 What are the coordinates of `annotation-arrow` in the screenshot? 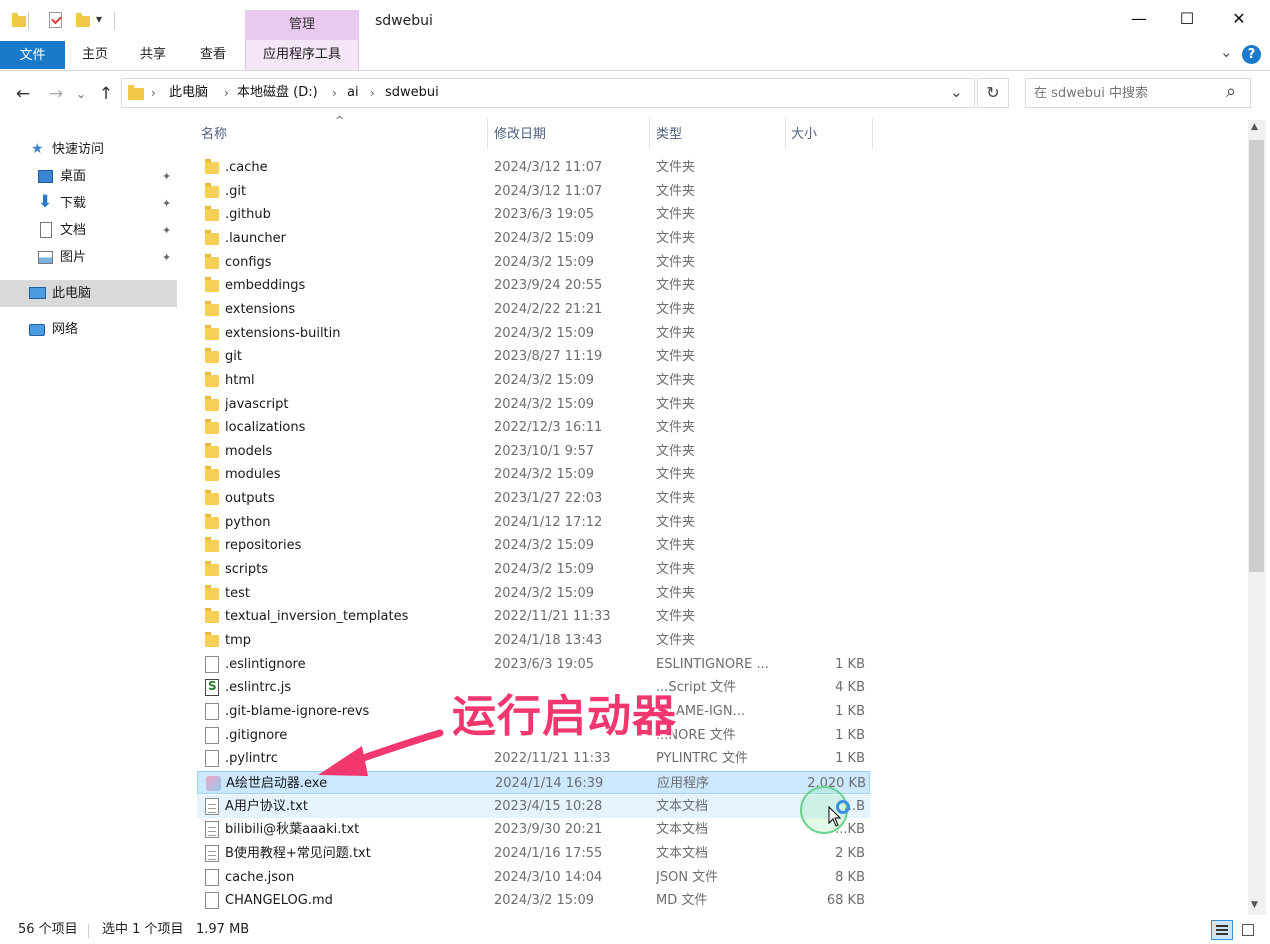 It's located at (381, 752).